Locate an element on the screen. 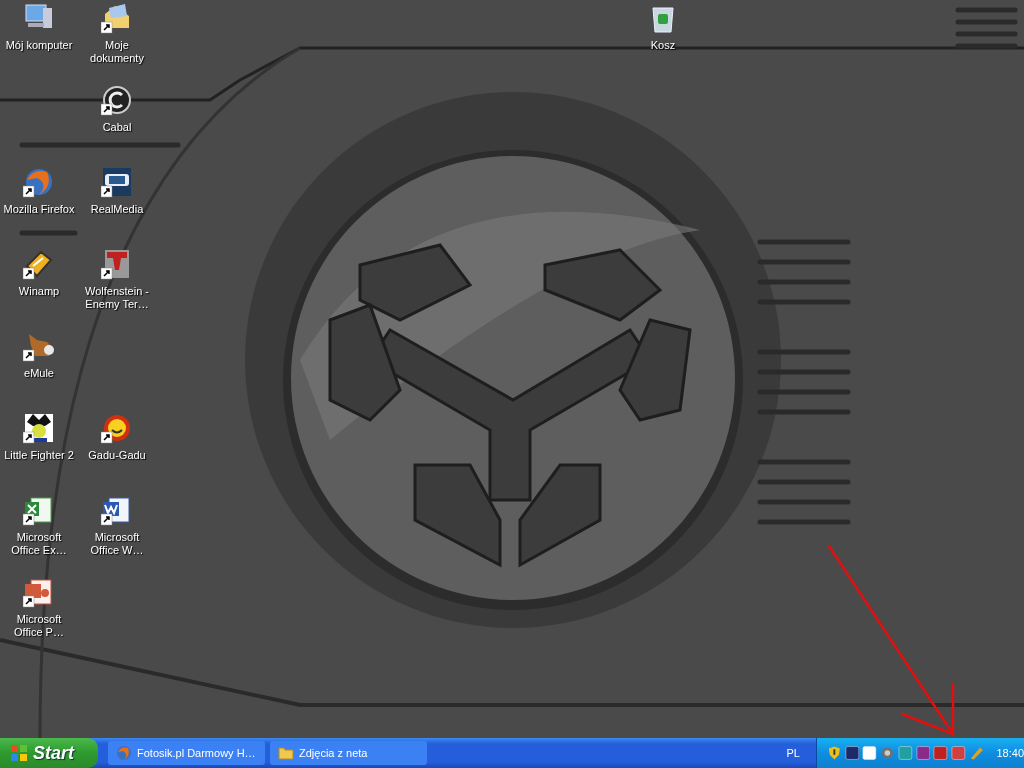 The height and width of the screenshot is (768, 1024). character-icon is located at coordinates (39, 428).